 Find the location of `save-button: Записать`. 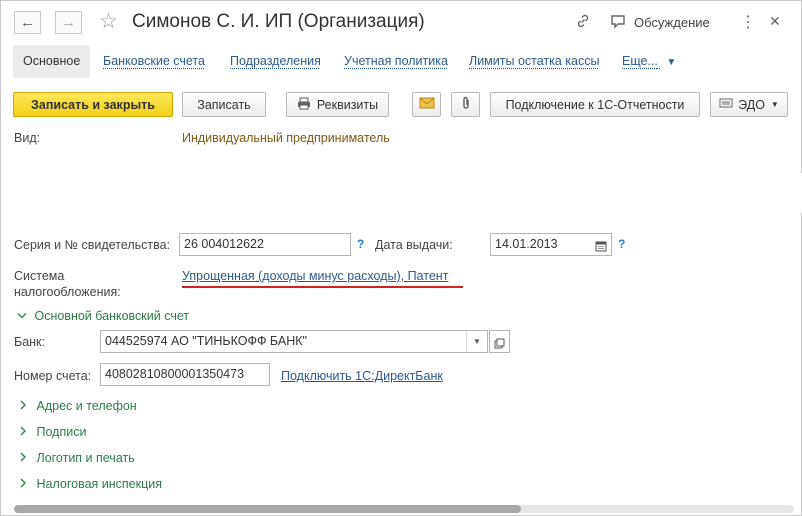

save-button: Записать is located at coordinates (224, 104).